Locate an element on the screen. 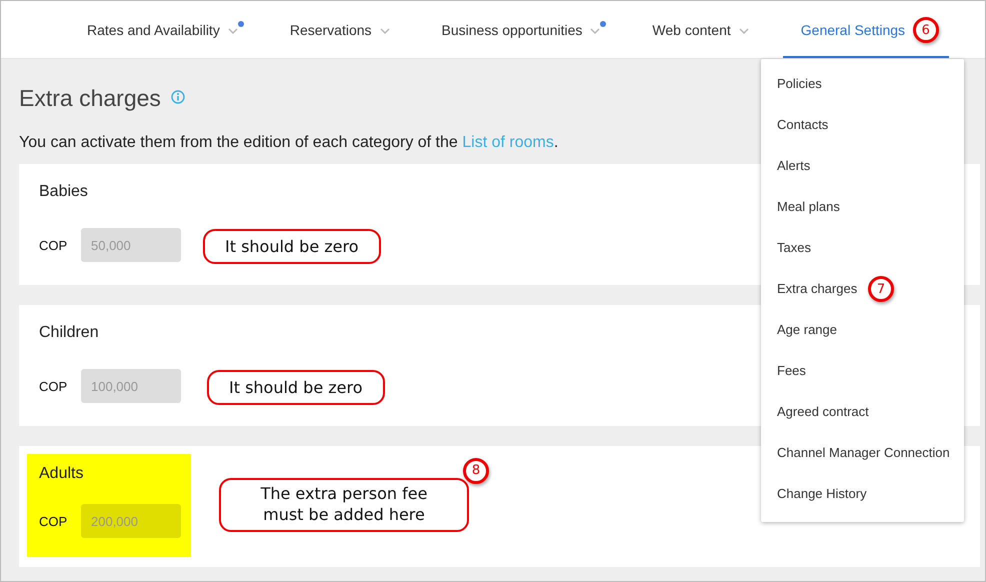 Image resolution: width=986 pixels, height=582 pixels. menu-item: Channel Manager Connection is located at coordinates (863, 452).